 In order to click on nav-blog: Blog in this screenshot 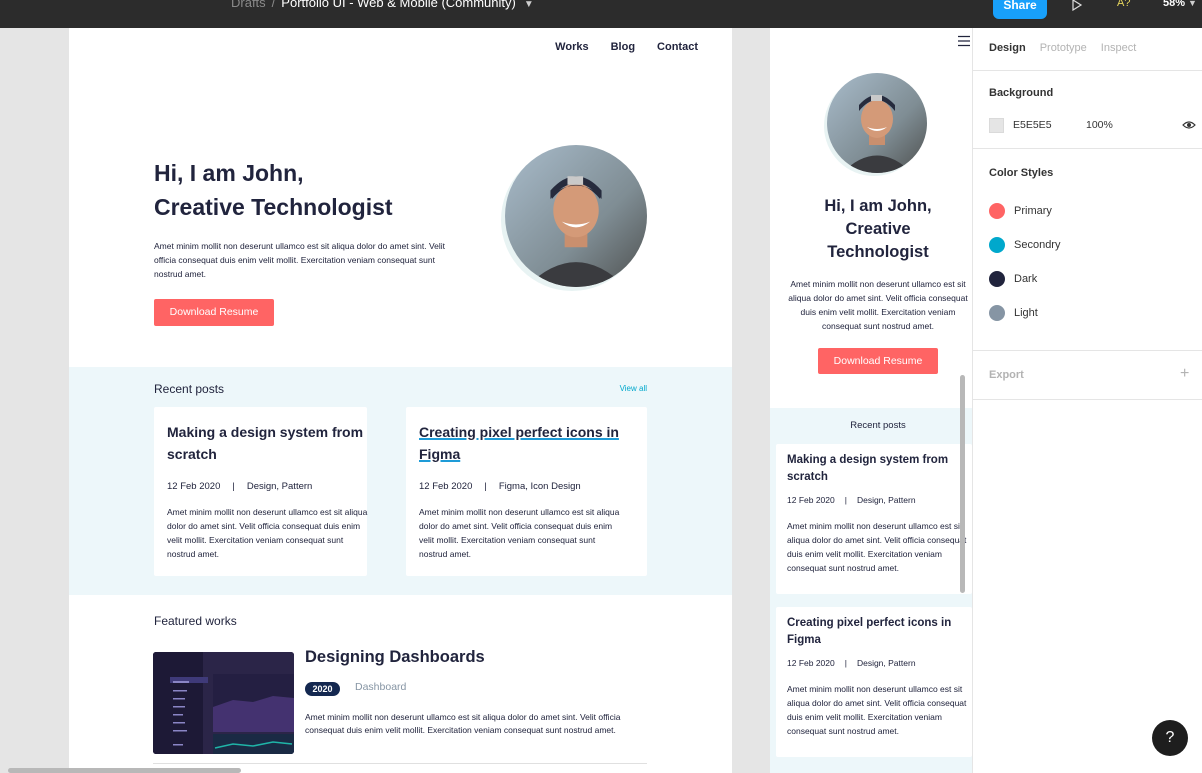, I will do `click(623, 47)`.